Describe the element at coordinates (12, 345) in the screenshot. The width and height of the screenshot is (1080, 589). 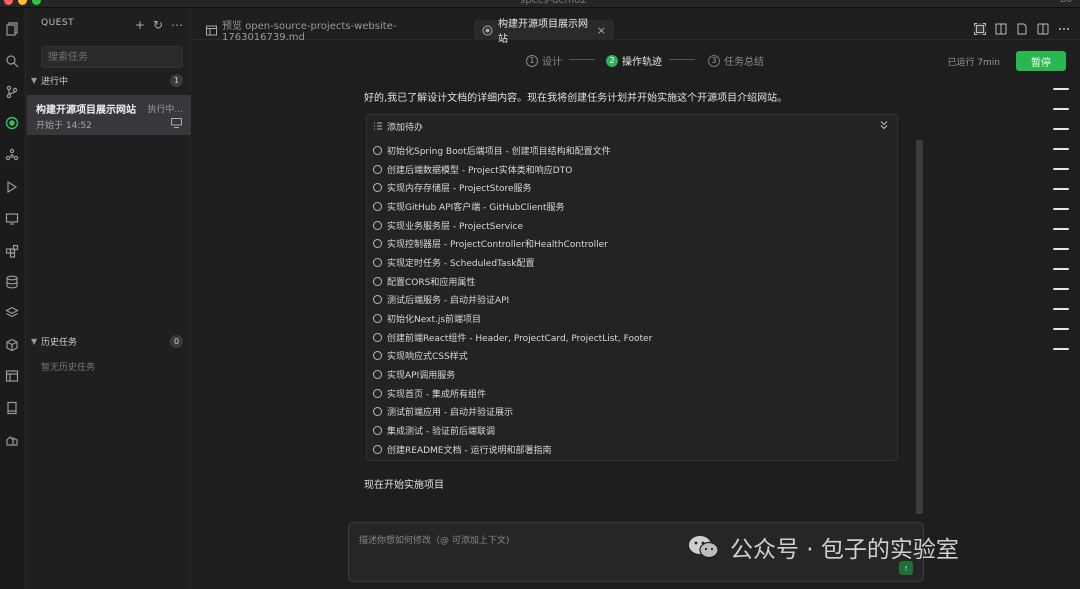
I see `package-icon` at that location.